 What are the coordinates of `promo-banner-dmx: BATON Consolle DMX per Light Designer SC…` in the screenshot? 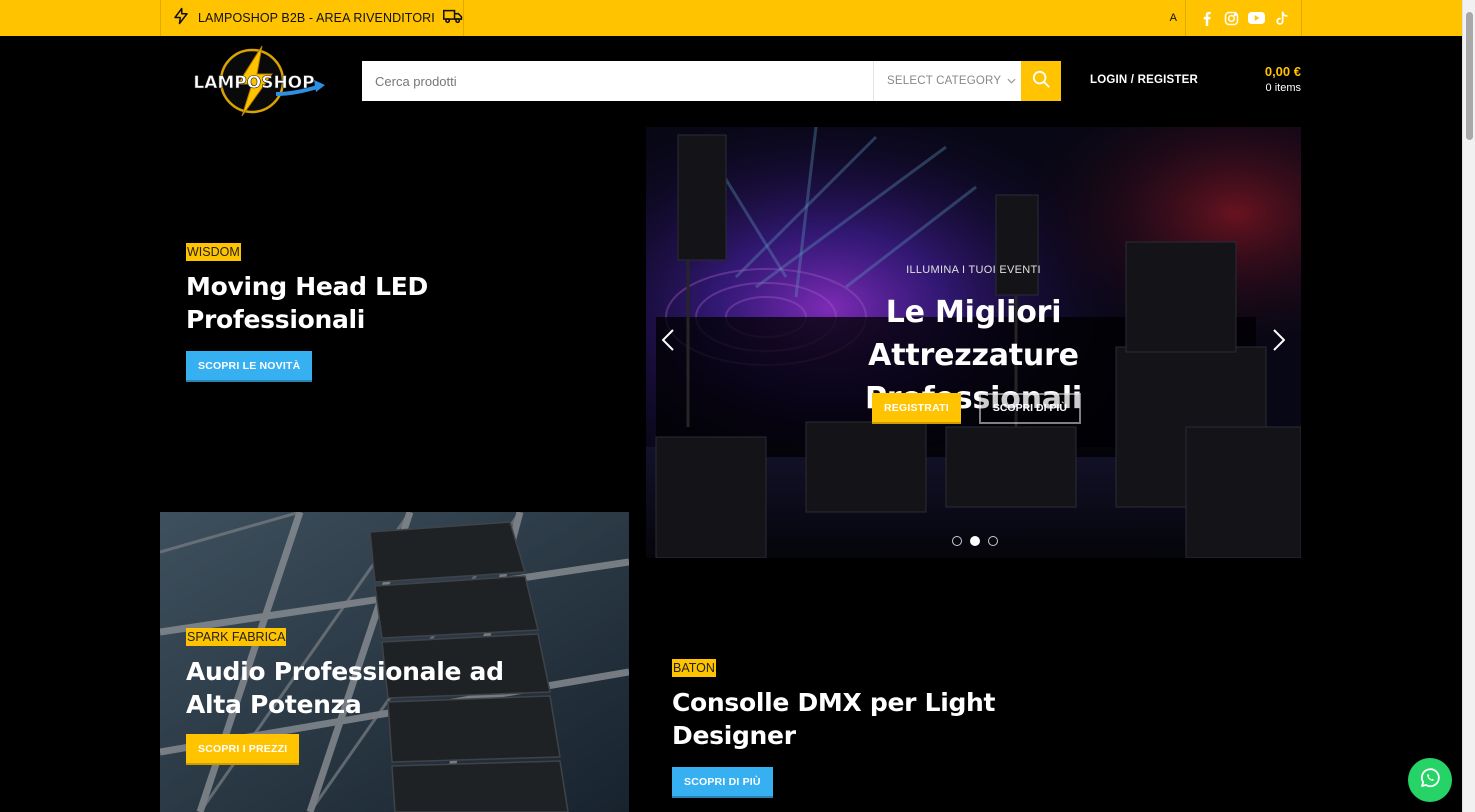 It's located at (973, 694).